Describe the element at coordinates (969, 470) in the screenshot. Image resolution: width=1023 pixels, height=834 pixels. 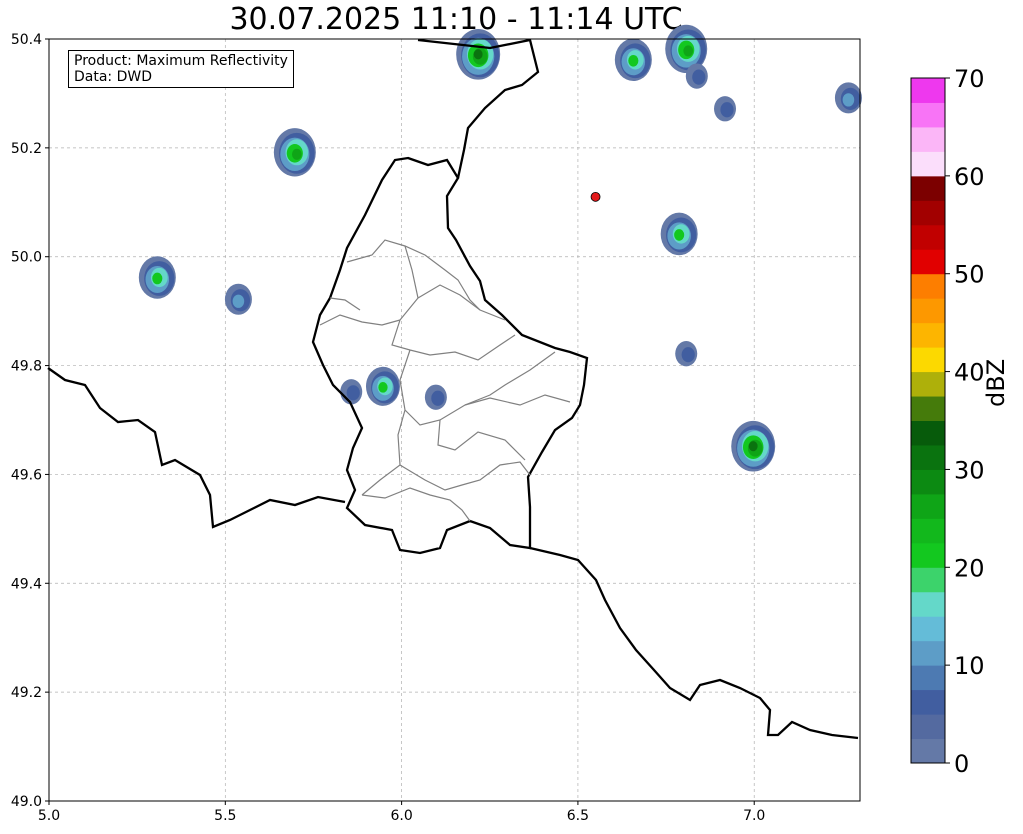
I see `colorbar-tick-label: 30` at that location.